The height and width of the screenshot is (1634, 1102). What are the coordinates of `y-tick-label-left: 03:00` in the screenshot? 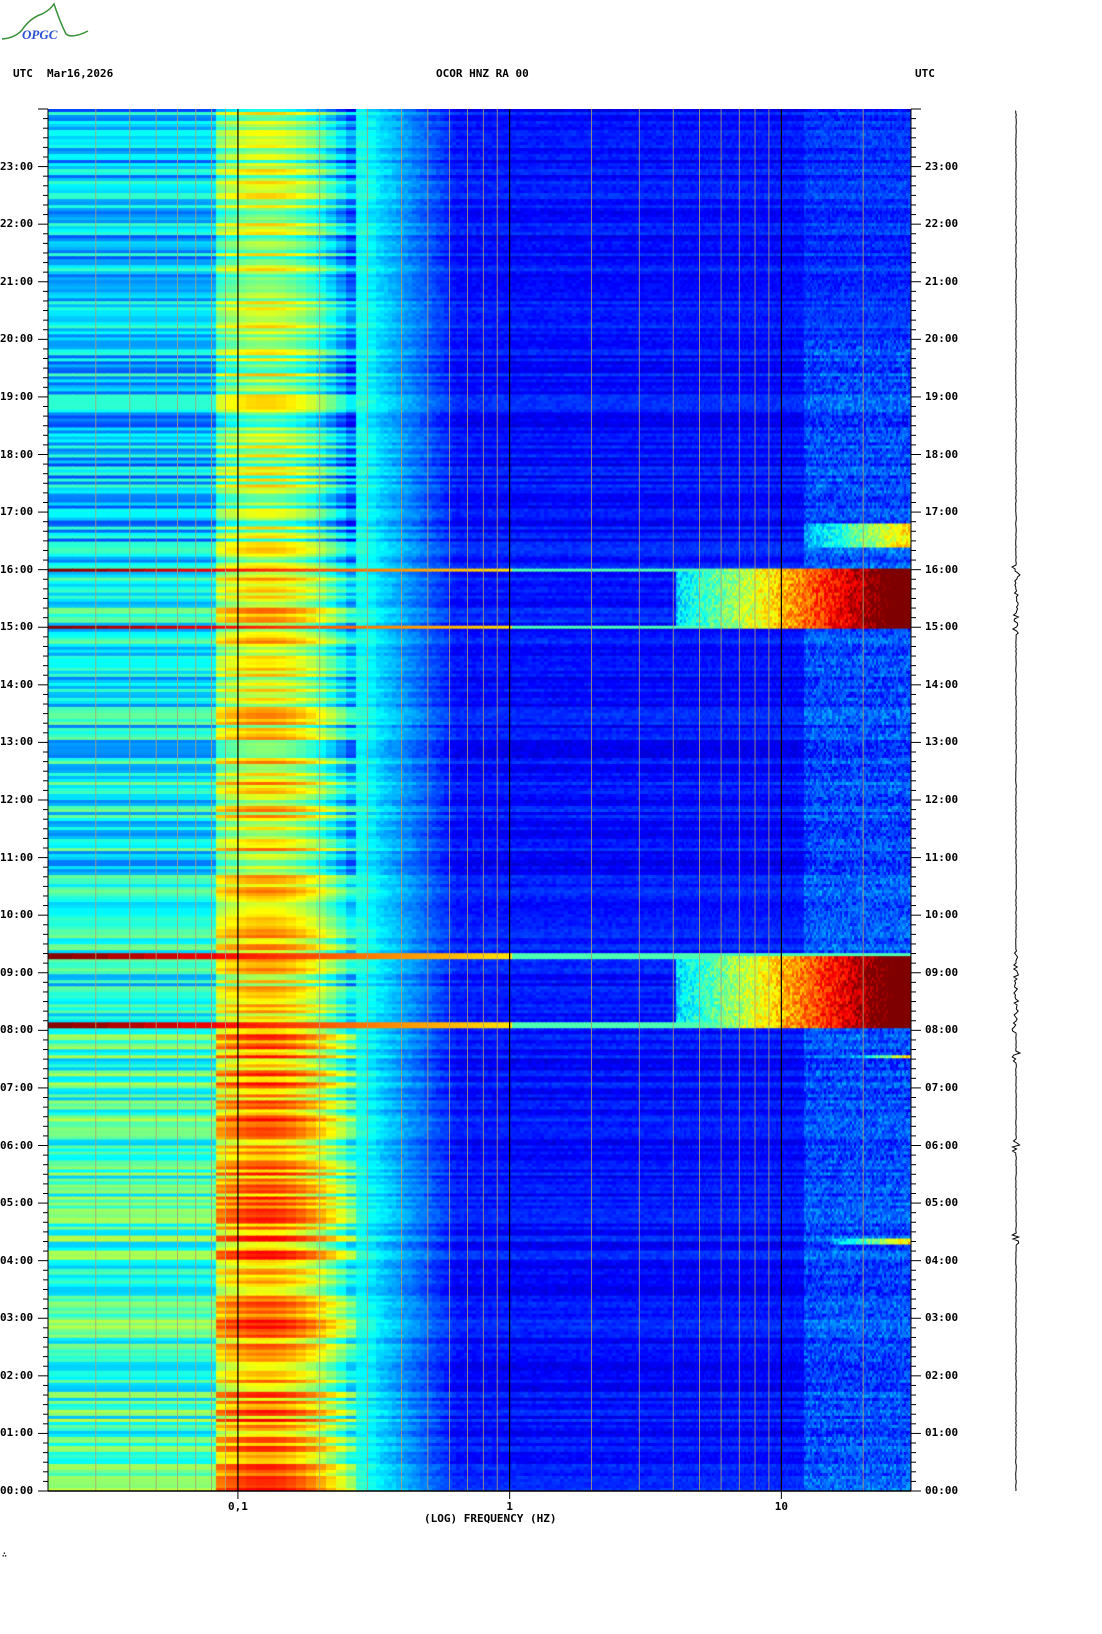 It's located at (17, 1318).